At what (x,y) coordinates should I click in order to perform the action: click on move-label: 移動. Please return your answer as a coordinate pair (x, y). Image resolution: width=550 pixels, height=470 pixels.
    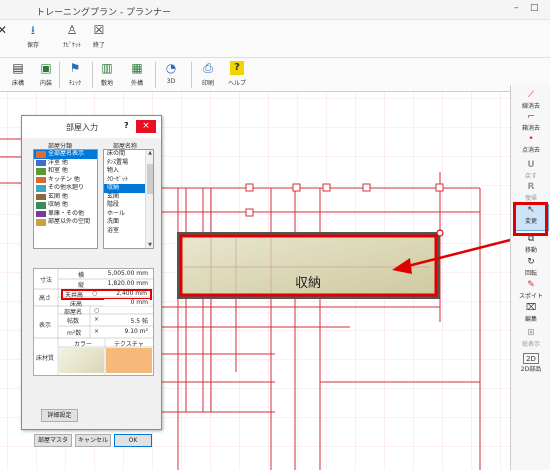
    Looking at the image, I should click on (530, 250).